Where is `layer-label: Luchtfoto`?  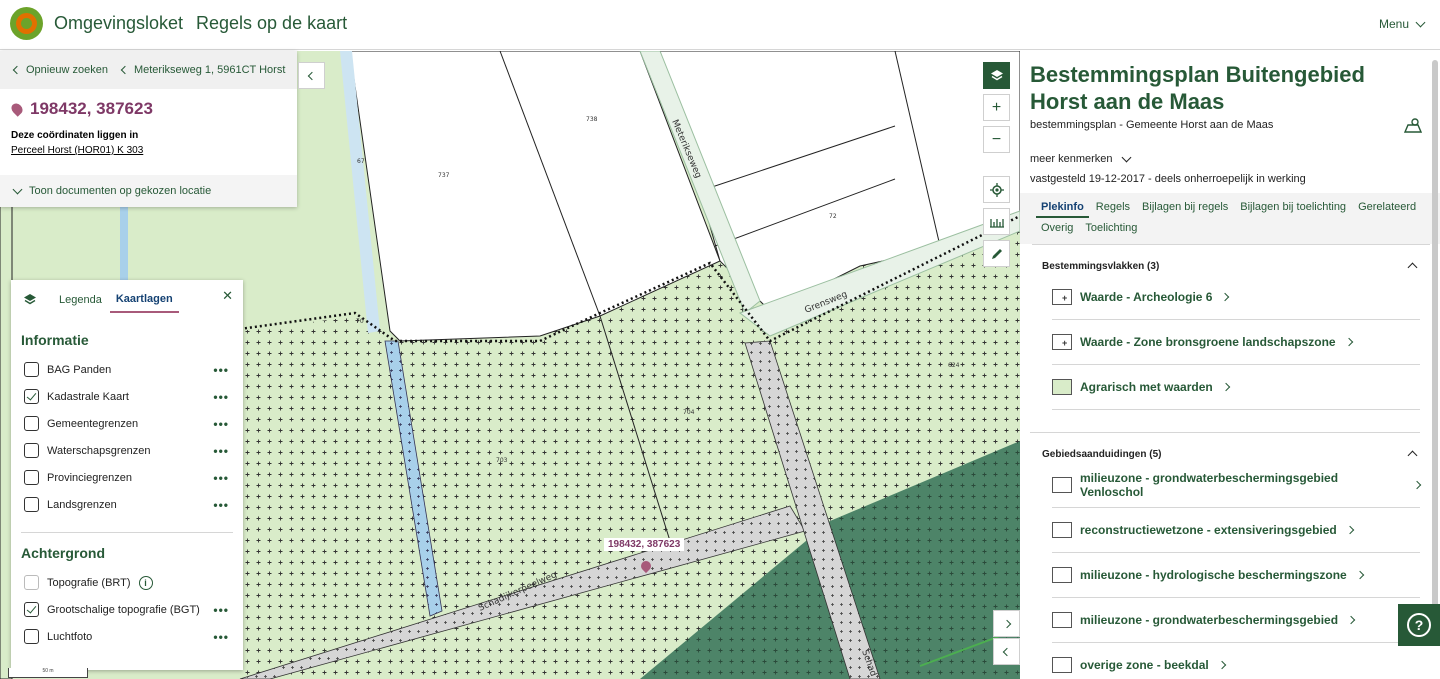 layer-label: Luchtfoto is located at coordinates (70, 636).